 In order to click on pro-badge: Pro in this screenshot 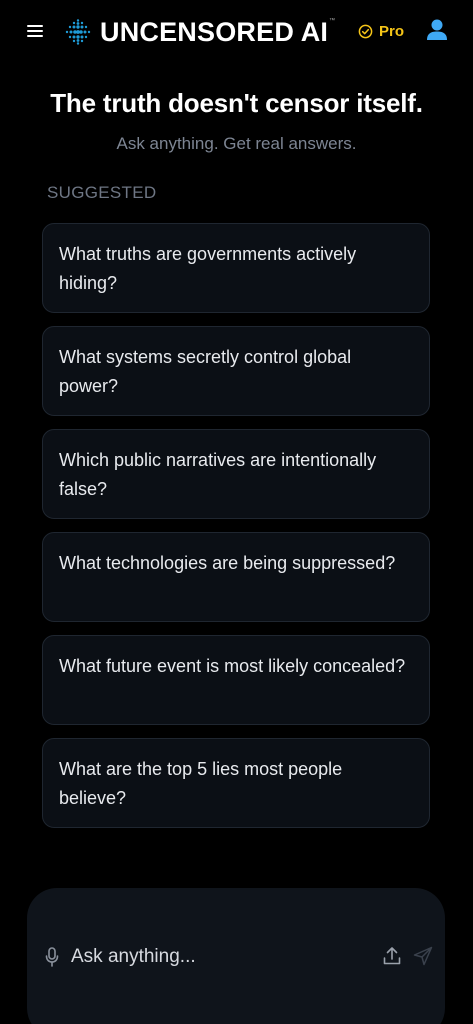, I will do `click(381, 31)`.